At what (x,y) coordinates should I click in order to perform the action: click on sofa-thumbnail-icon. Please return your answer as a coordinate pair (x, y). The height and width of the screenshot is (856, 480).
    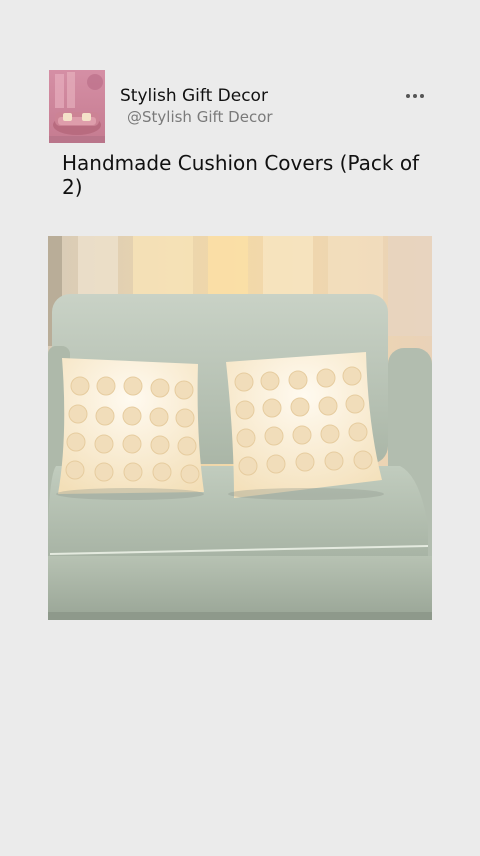
    Looking at the image, I should click on (77, 106).